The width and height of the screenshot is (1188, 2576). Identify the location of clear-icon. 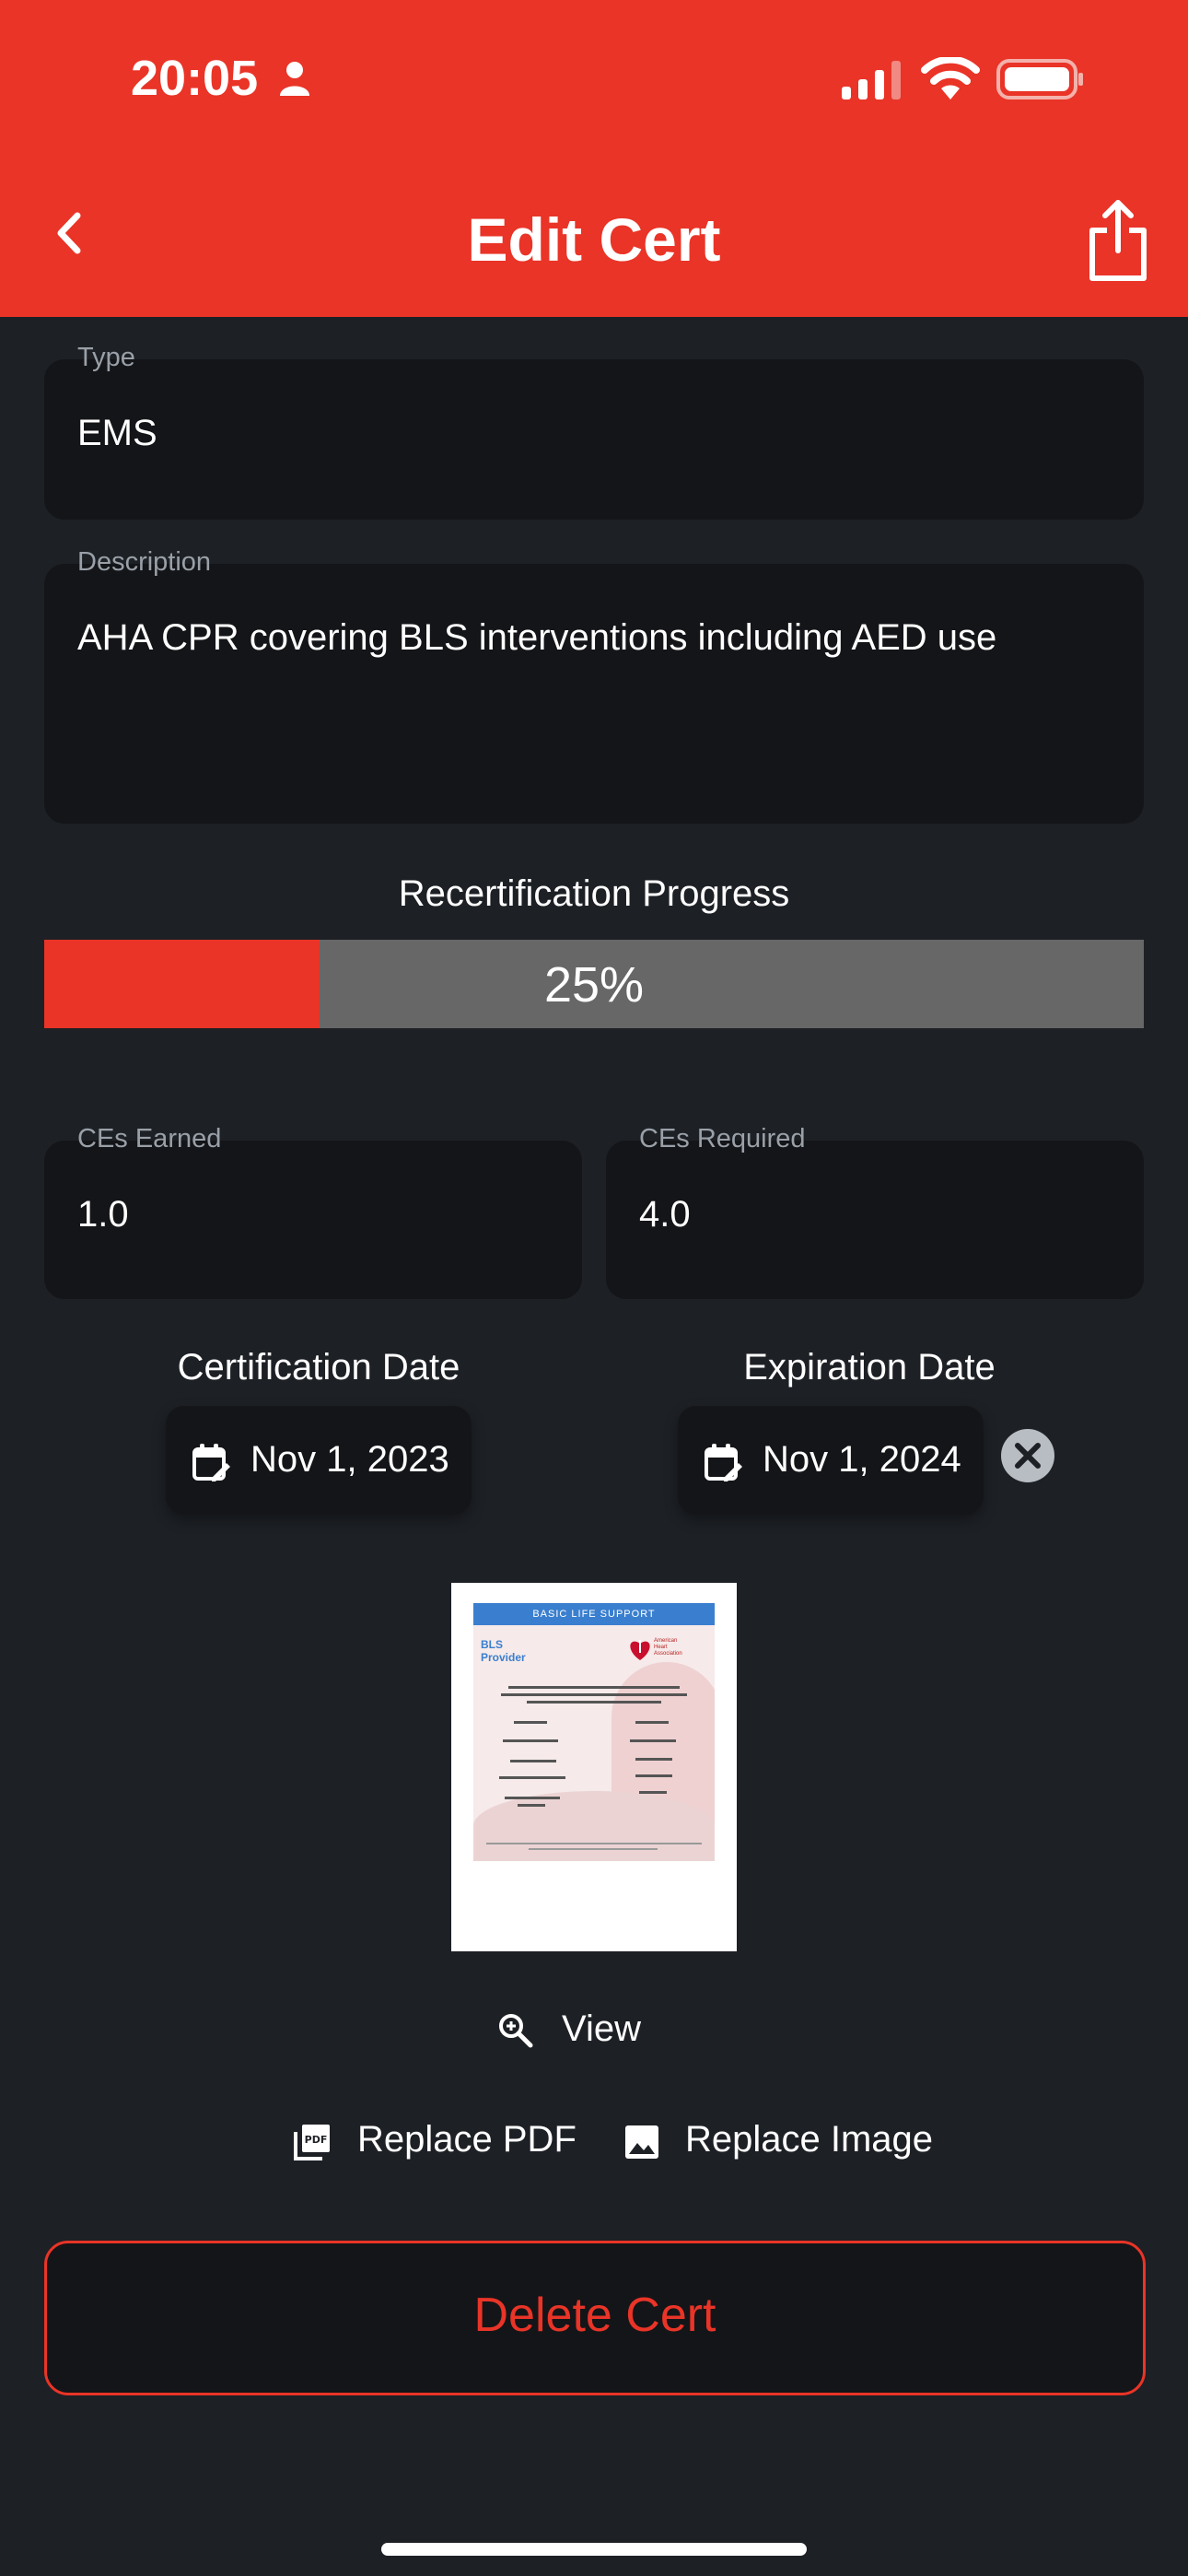
(1027, 1455).